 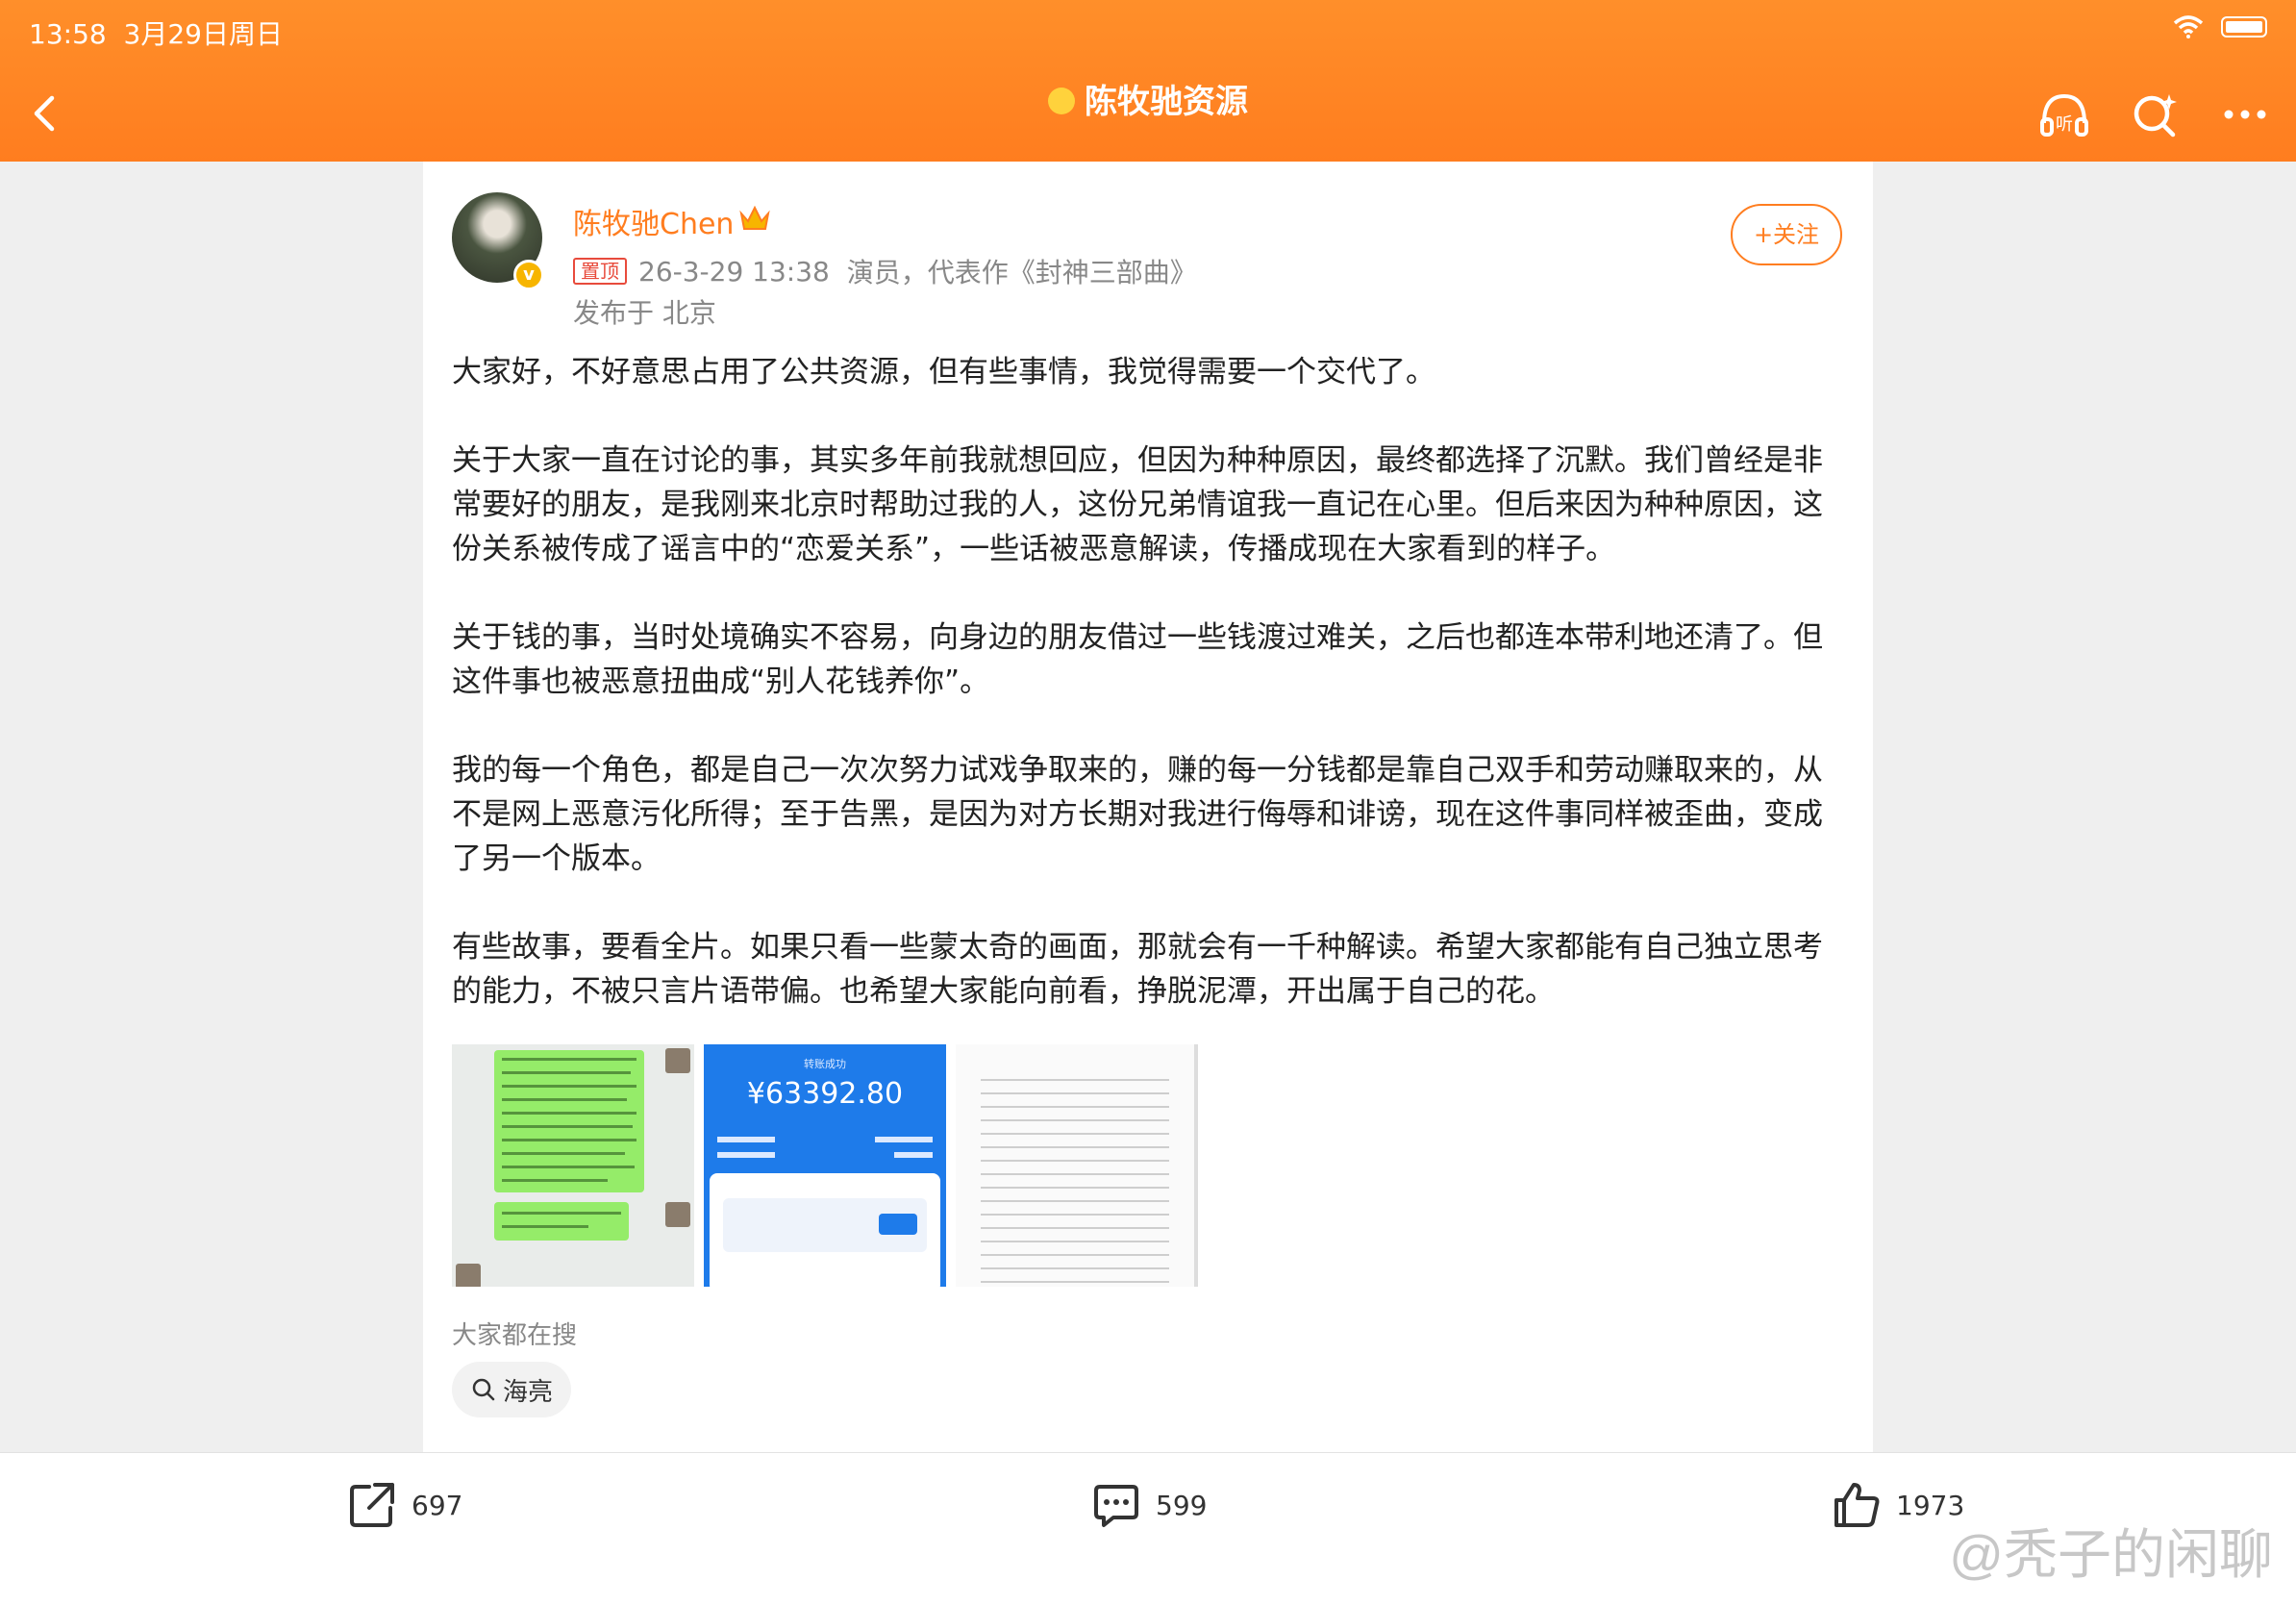 What do you see at coordinates (528, 275) in the screenshot?
I see `verified-badge-icon: v` at bounding box center [528, 275].